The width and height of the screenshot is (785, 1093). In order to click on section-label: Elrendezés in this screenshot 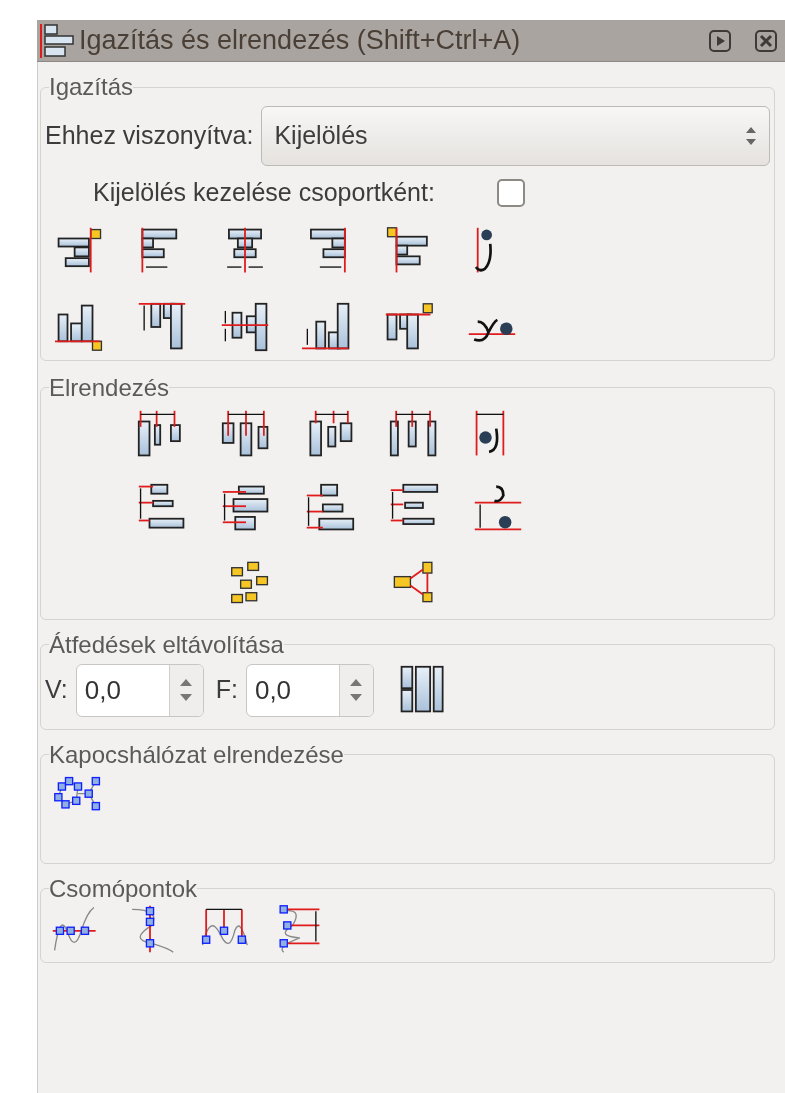, I will do `click(109, 387)`.